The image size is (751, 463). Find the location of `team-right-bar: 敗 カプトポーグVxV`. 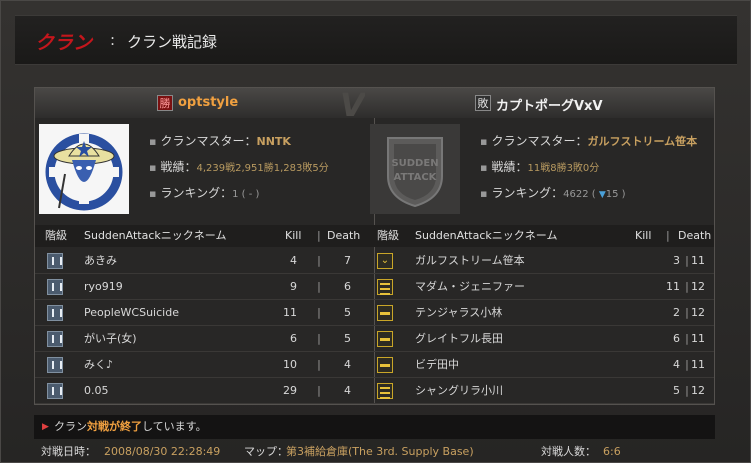

team-right-bar: 敗 カプトポーグVxV is located at coordinates (539, 103).